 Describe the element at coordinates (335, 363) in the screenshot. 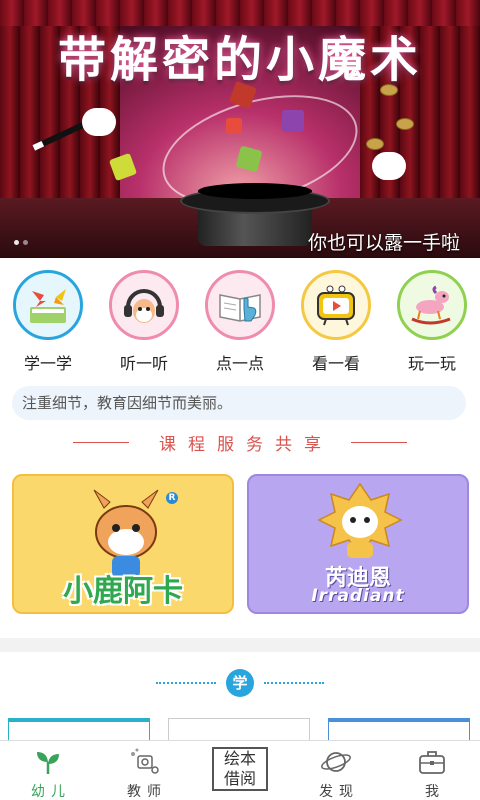

I see `category-label: 看一看` at that location.